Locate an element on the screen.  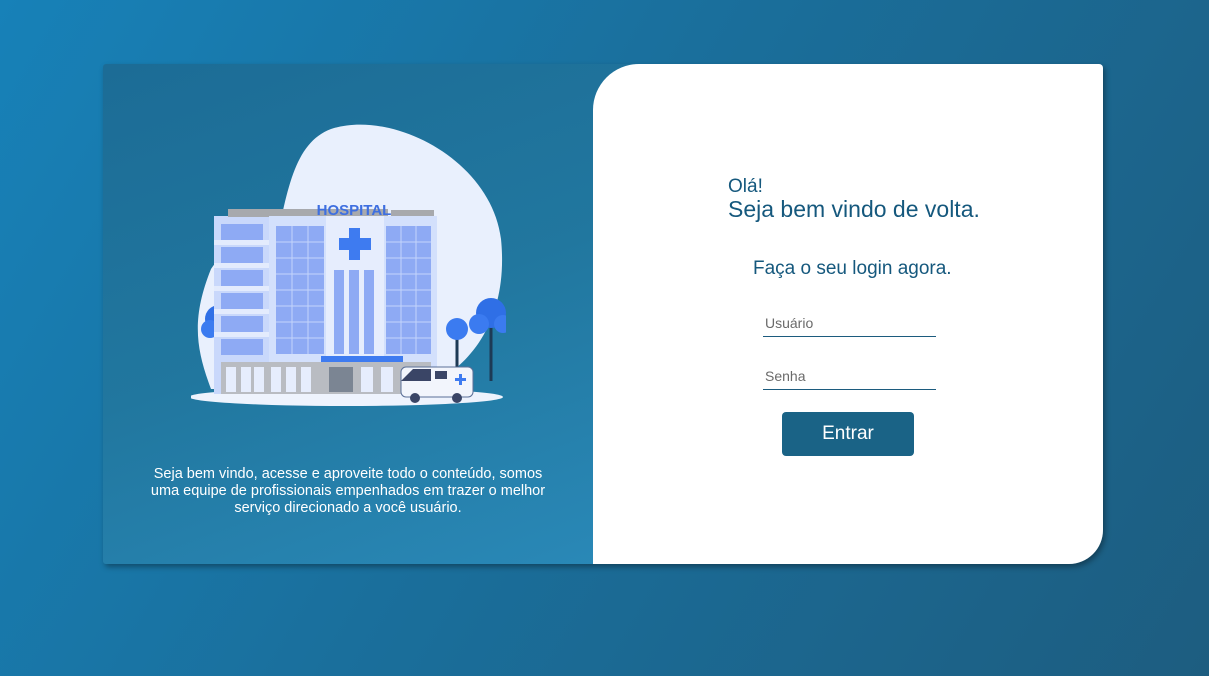
login-title: Faça o seu login agora. is located at coordinates (852, 268).